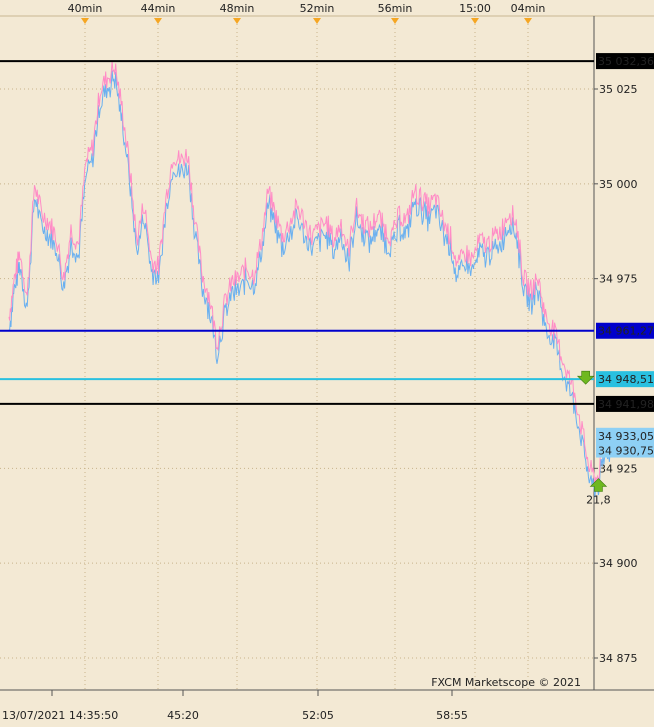 The height and width of the screenshot is (727, 654). What do you see at coordinates (528, 8) in the screenshot?
I see `top-time-label: 04min` at bounding box center [528, 8].